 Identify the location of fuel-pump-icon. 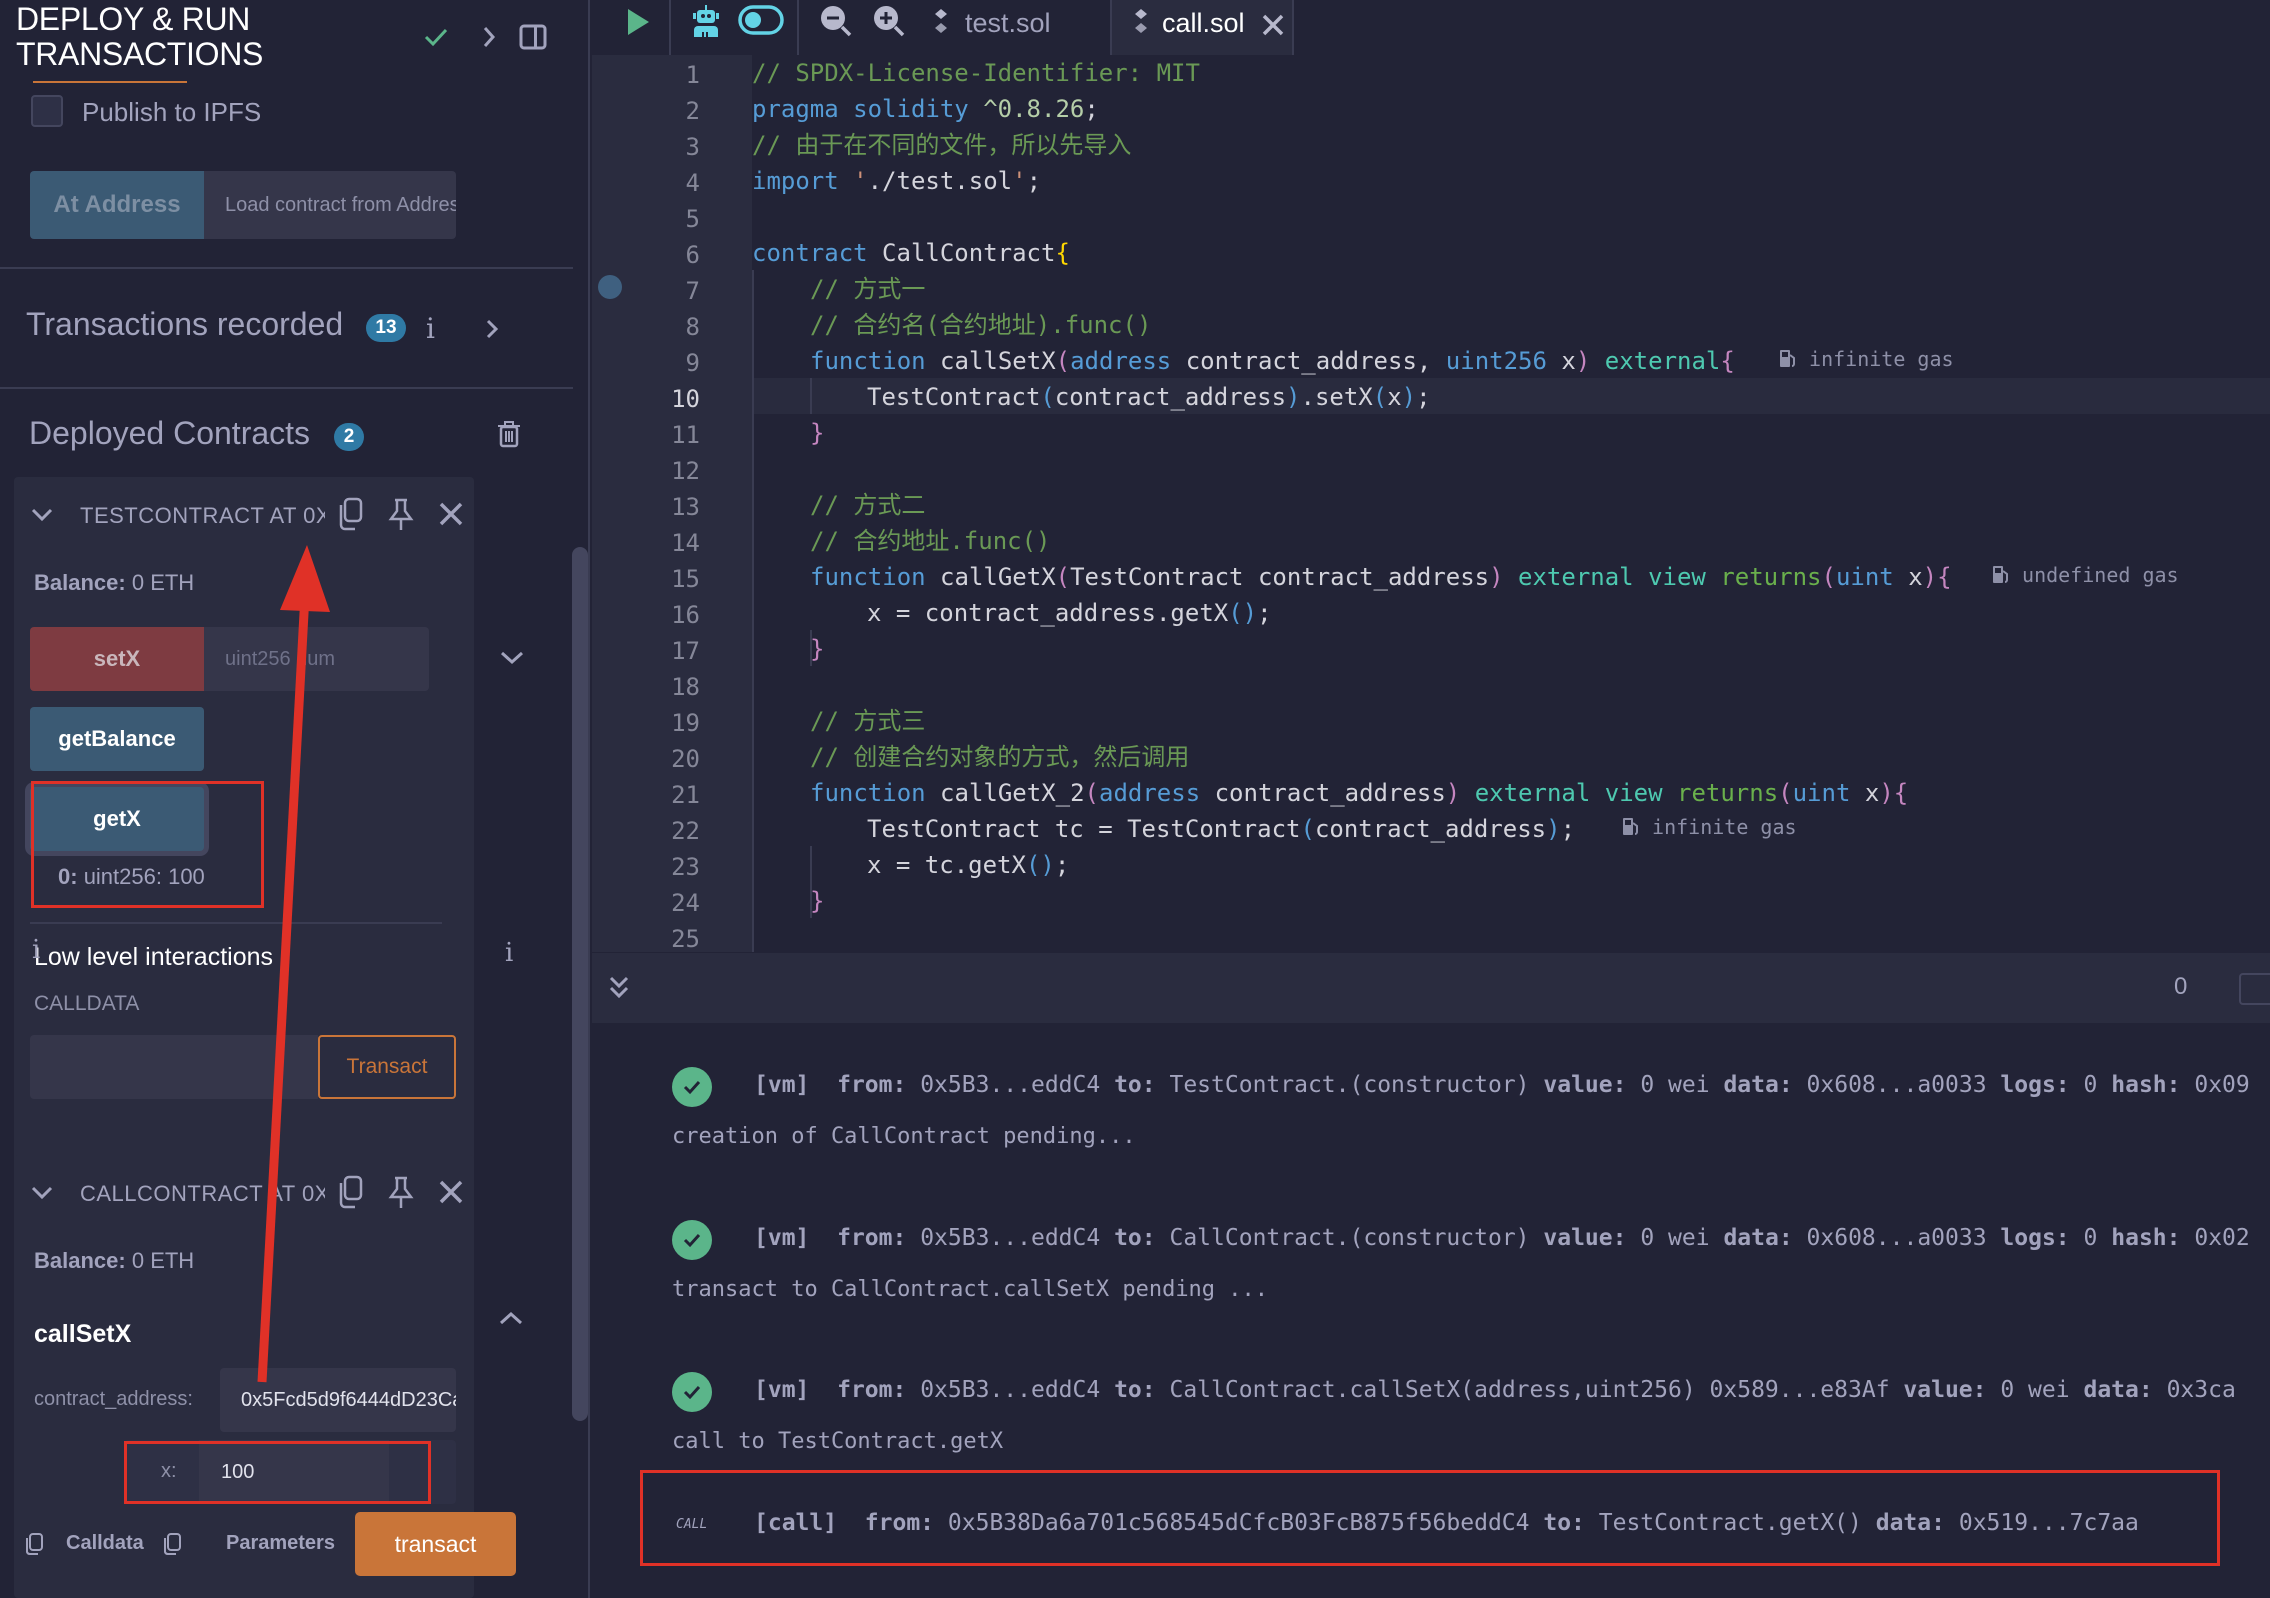
(1630, 826).